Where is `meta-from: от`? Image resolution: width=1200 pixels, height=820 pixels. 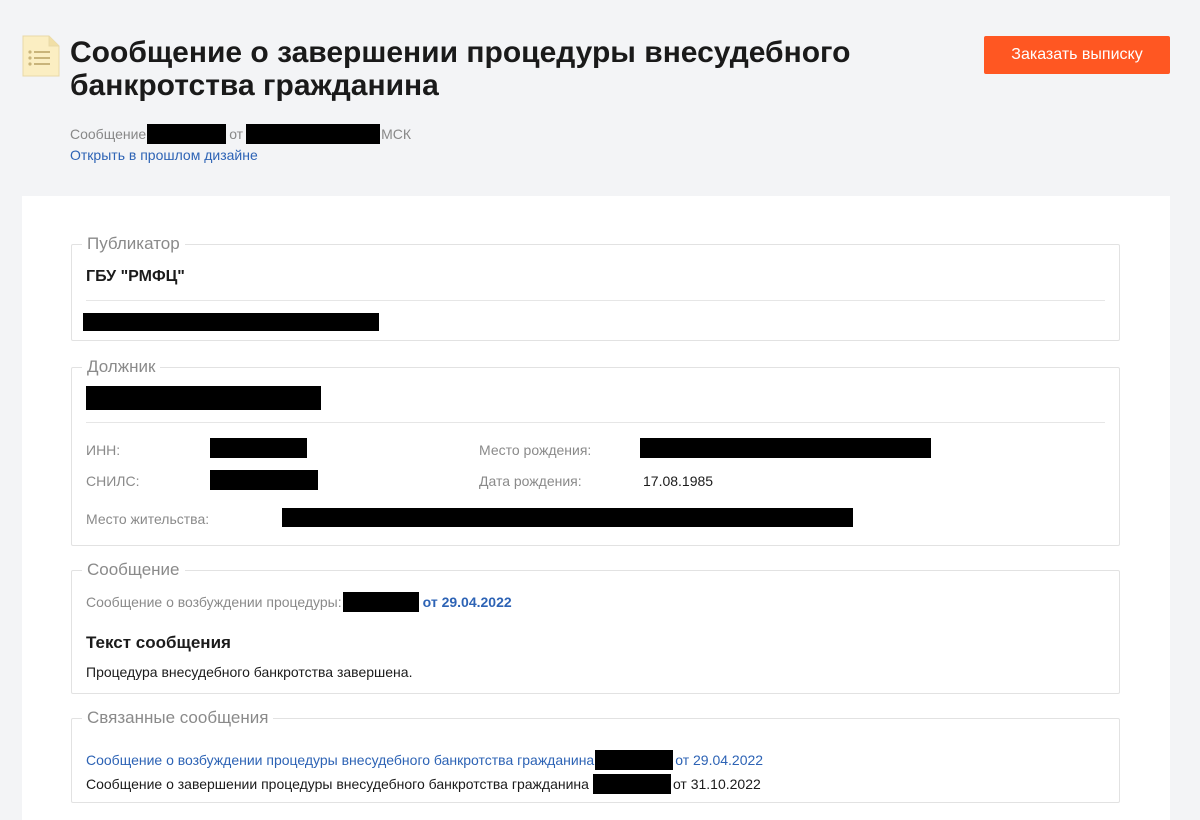
meta-from: от is located at coordinates (236, 134).